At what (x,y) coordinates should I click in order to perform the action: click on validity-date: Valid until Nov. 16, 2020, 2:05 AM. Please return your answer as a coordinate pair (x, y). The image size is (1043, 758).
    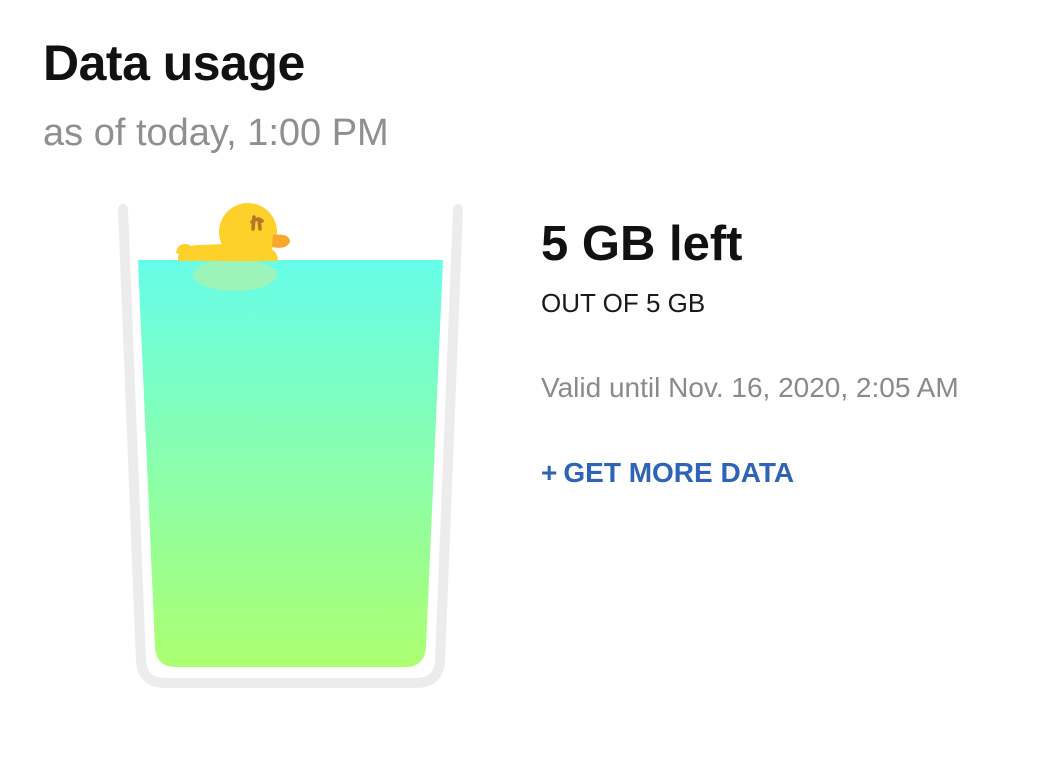
    Looking at the image, I should click on (750, 387).